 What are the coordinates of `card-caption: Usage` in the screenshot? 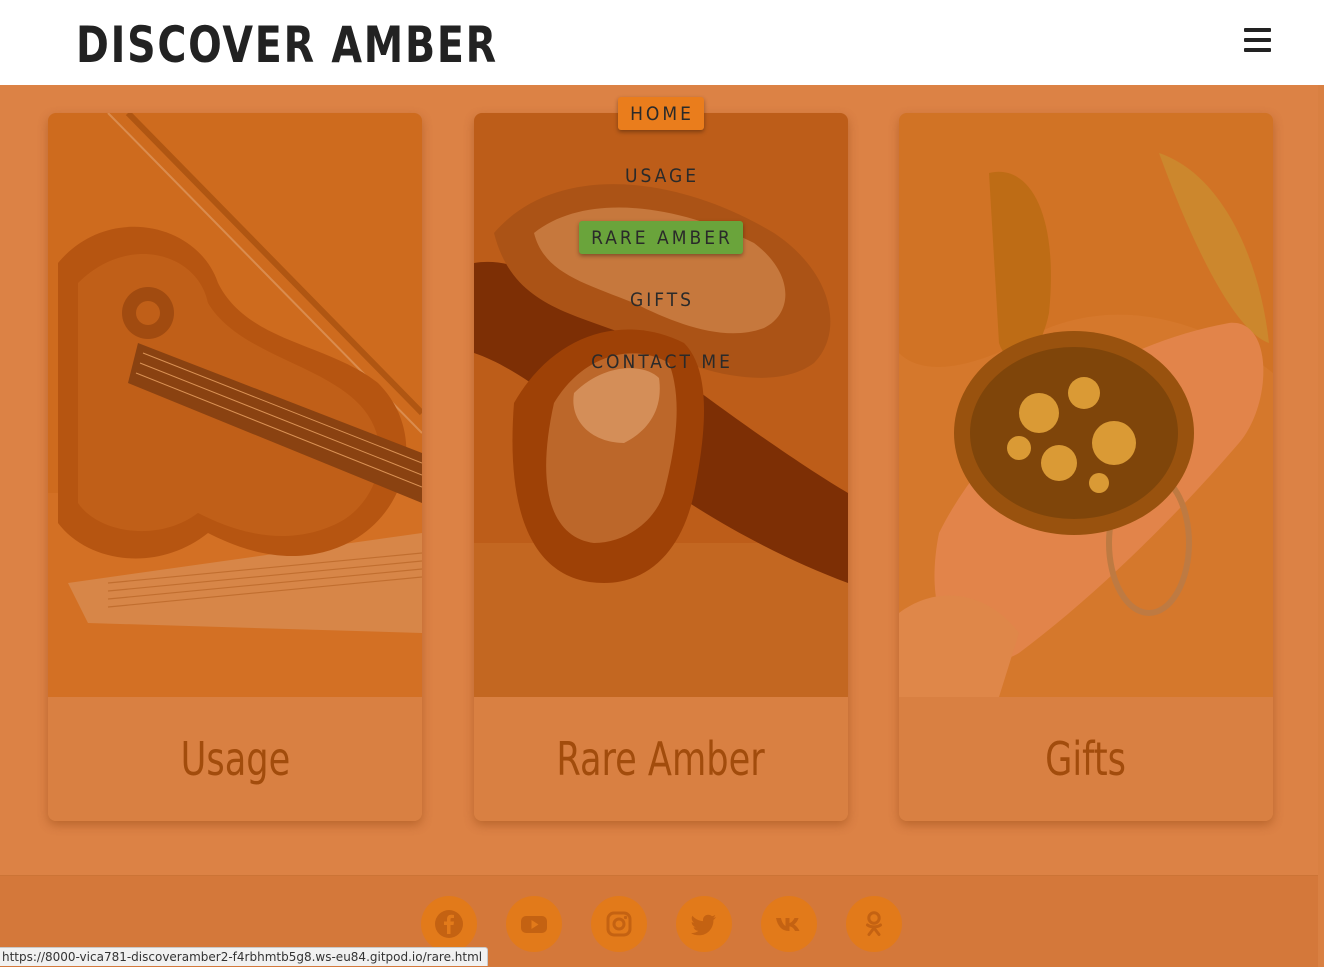 It's located at (235, 759).